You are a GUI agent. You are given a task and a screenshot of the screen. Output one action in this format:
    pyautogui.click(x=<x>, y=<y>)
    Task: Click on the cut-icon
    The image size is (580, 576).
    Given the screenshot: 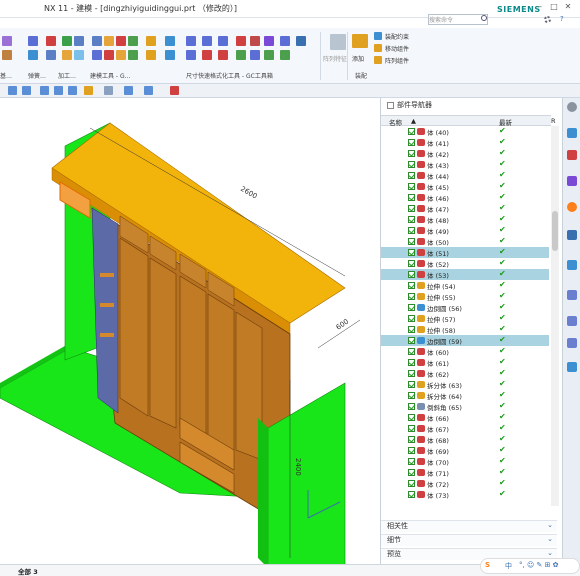 What is the action you would take?
    pyautogui.click(x=33, y=55)
    